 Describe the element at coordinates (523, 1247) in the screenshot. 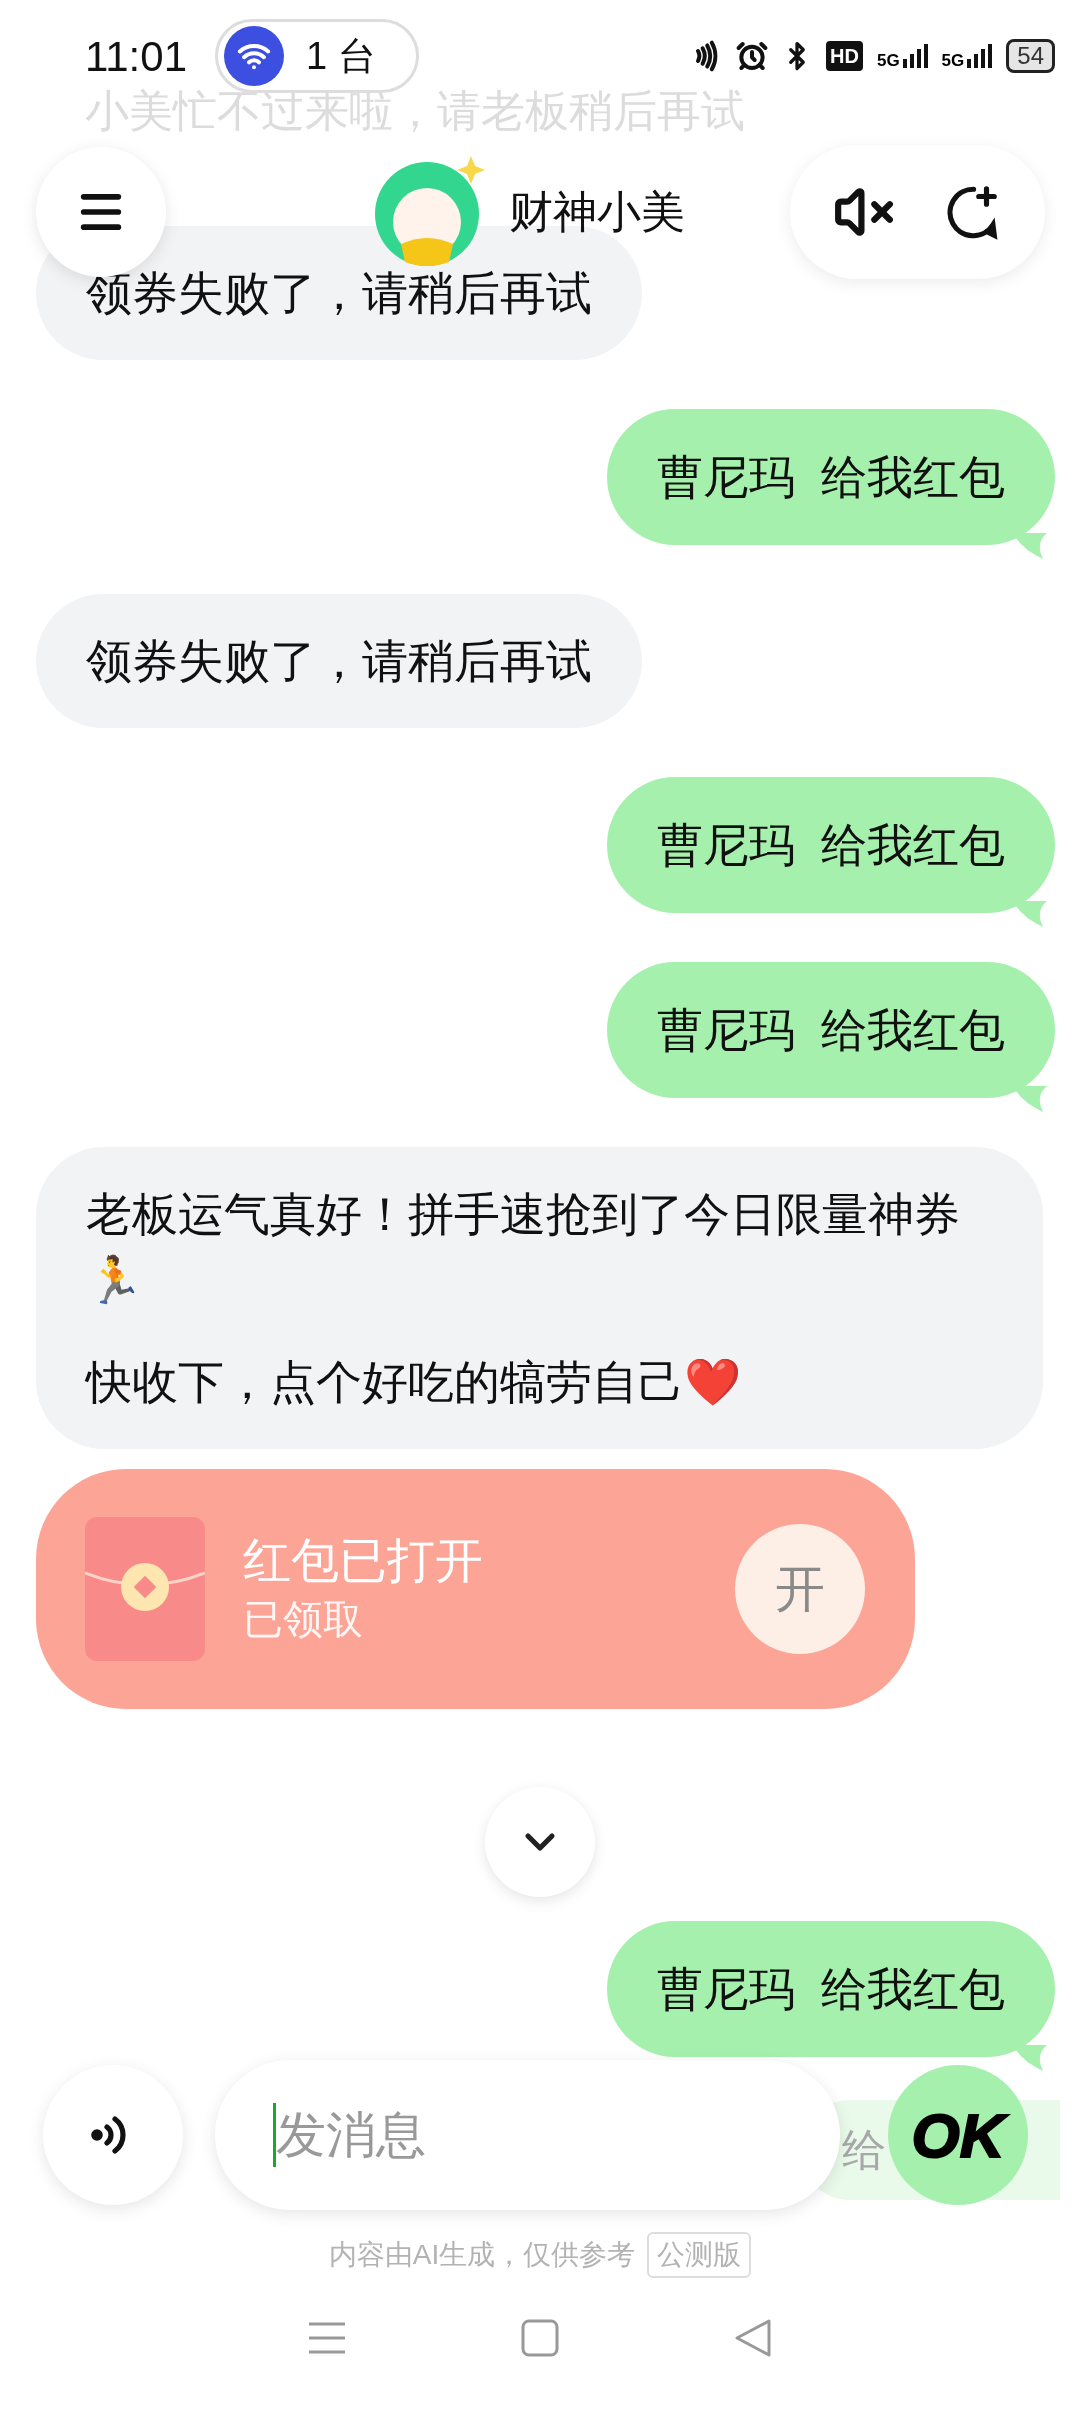

I see `message-text: 老板运气真好！拼手速抢到了今日限量神券🏃` at that location.